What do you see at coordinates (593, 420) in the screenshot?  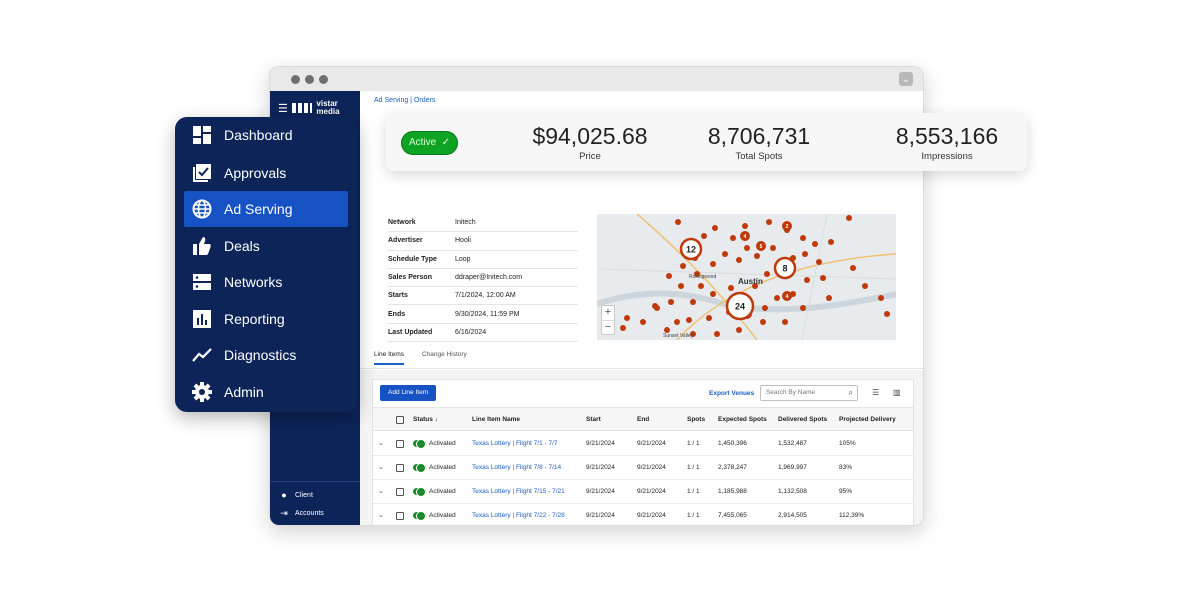 I see `column-header: Start` at bounding box center [593, 420].